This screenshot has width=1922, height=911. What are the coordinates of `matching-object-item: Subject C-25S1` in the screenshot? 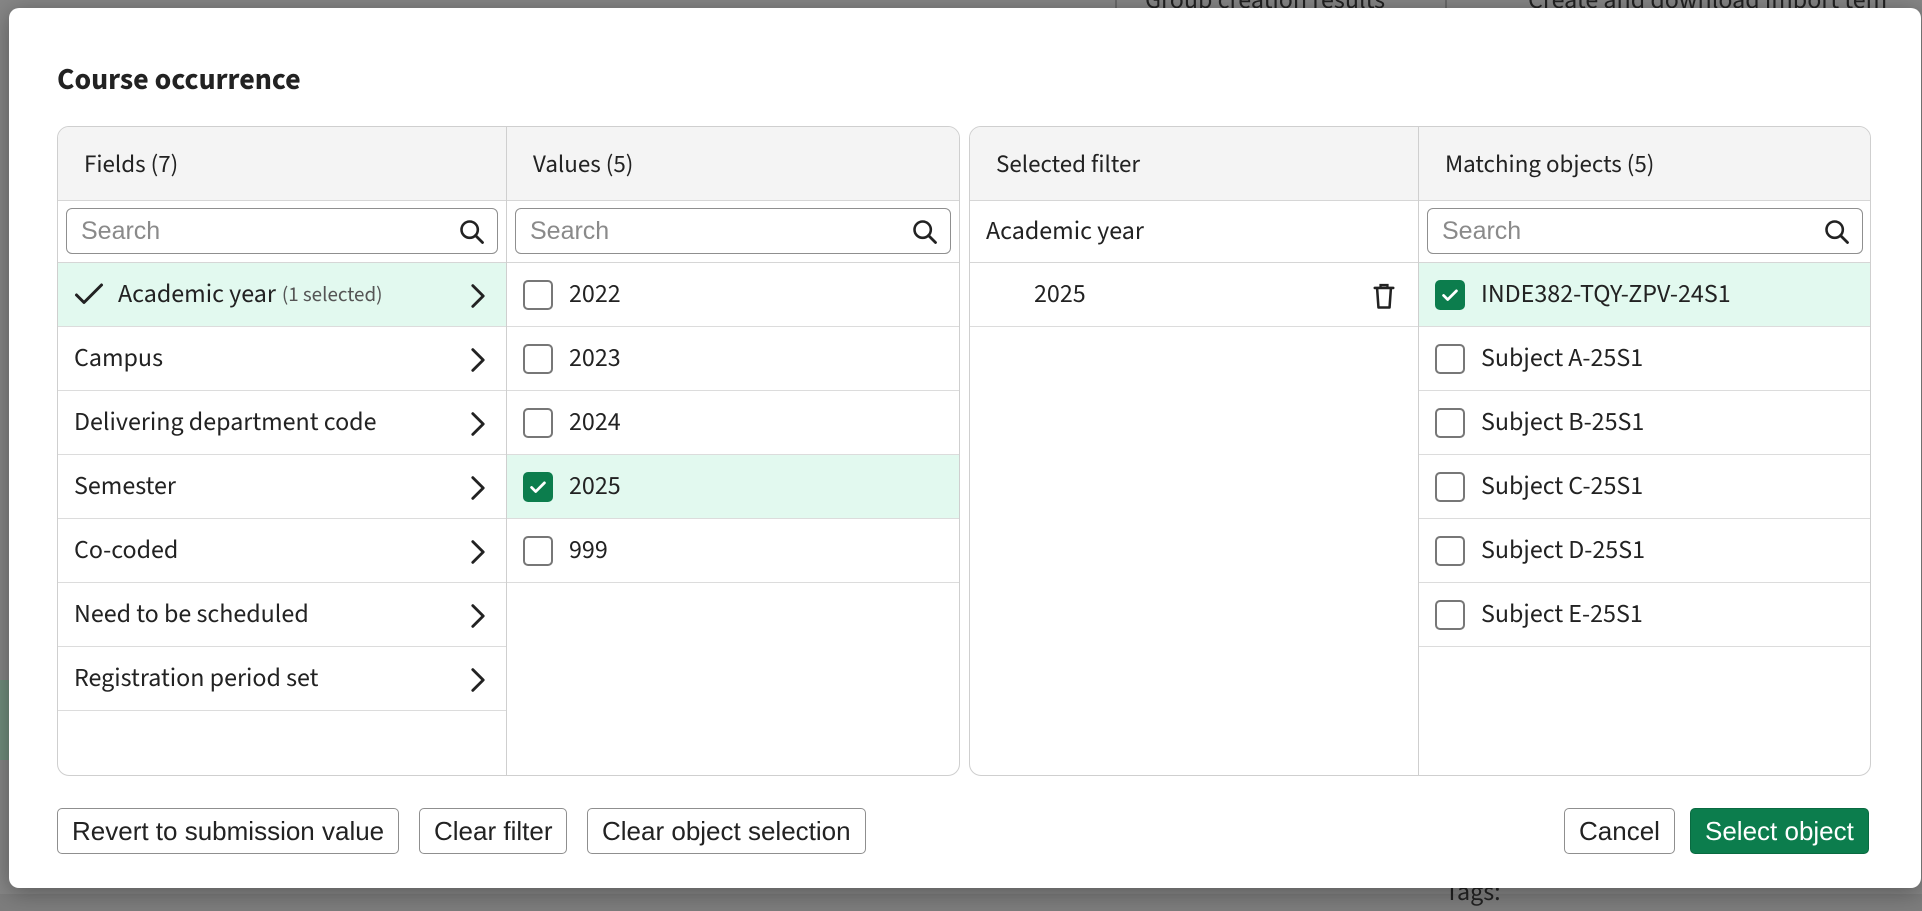 It's located at (1644, 487).